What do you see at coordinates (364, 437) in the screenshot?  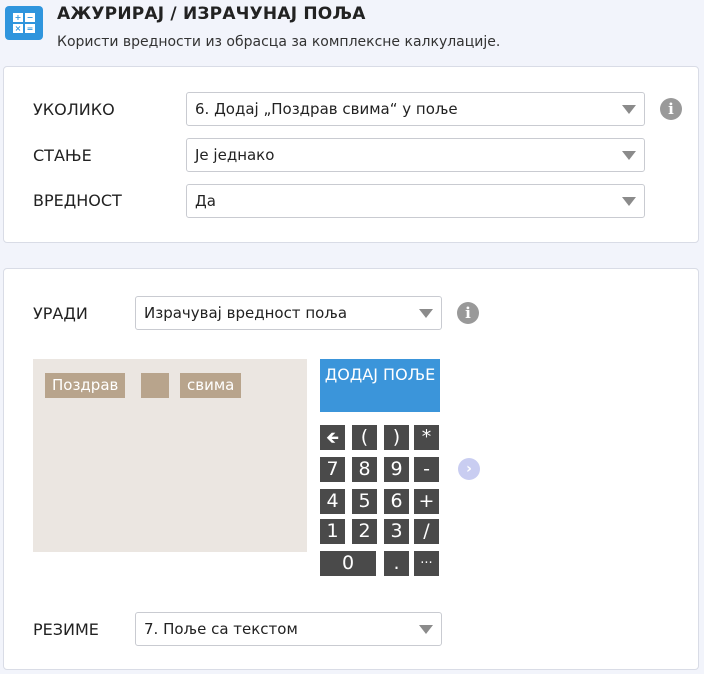 I see `key-open-paren: (` at bounding box center [364, 437].